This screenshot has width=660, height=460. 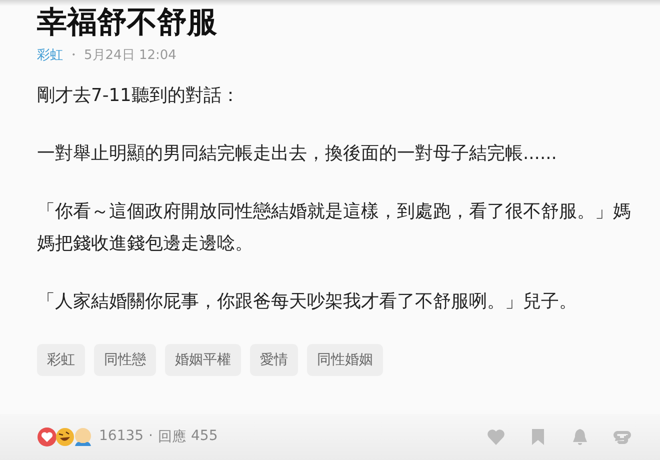 I want to click on tag-chip: 婚姻平權, so click(x=203, y=360).